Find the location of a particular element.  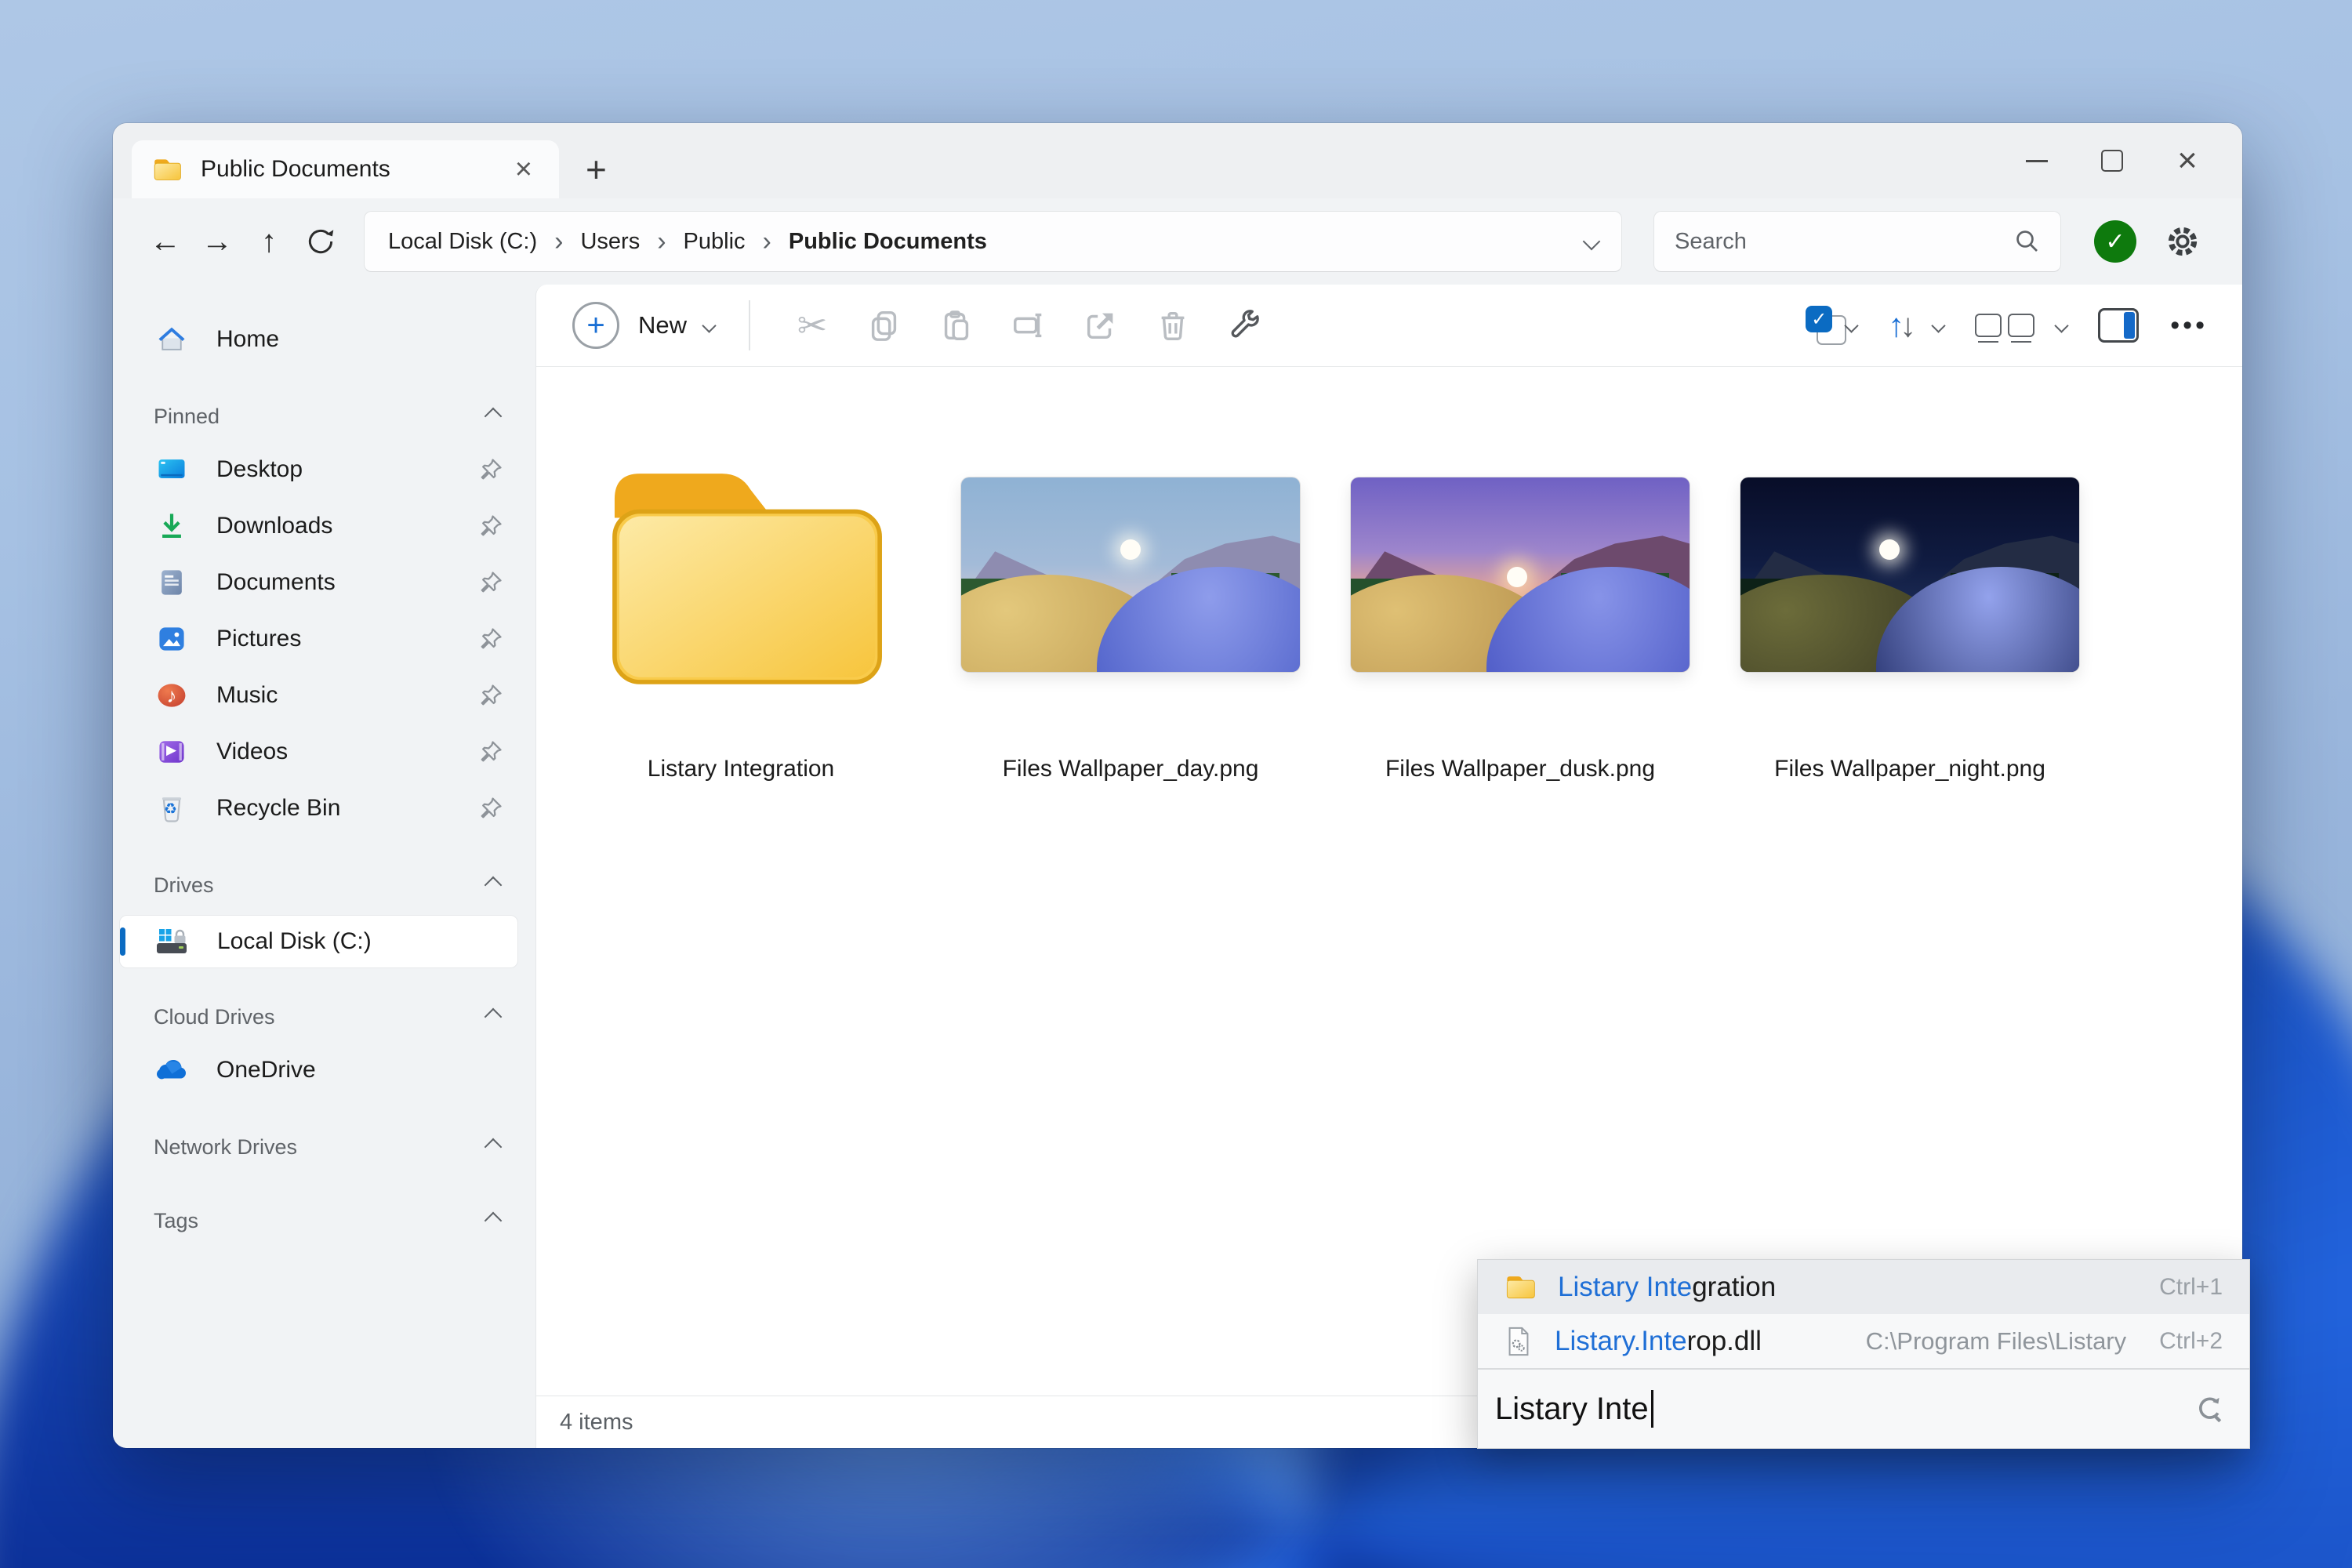

delete-button is located at coordinates (1172, 325).